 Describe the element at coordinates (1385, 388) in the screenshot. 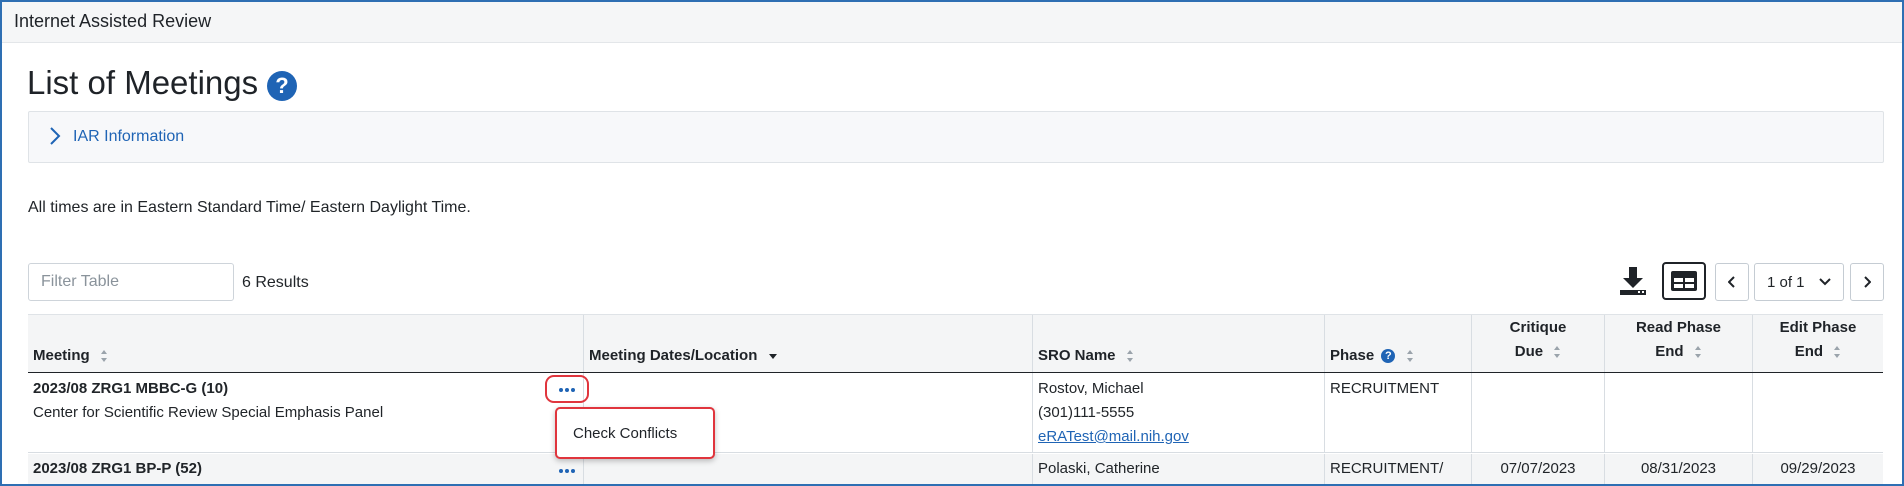

I see `phase-value: RECRUITMENT` at that location.